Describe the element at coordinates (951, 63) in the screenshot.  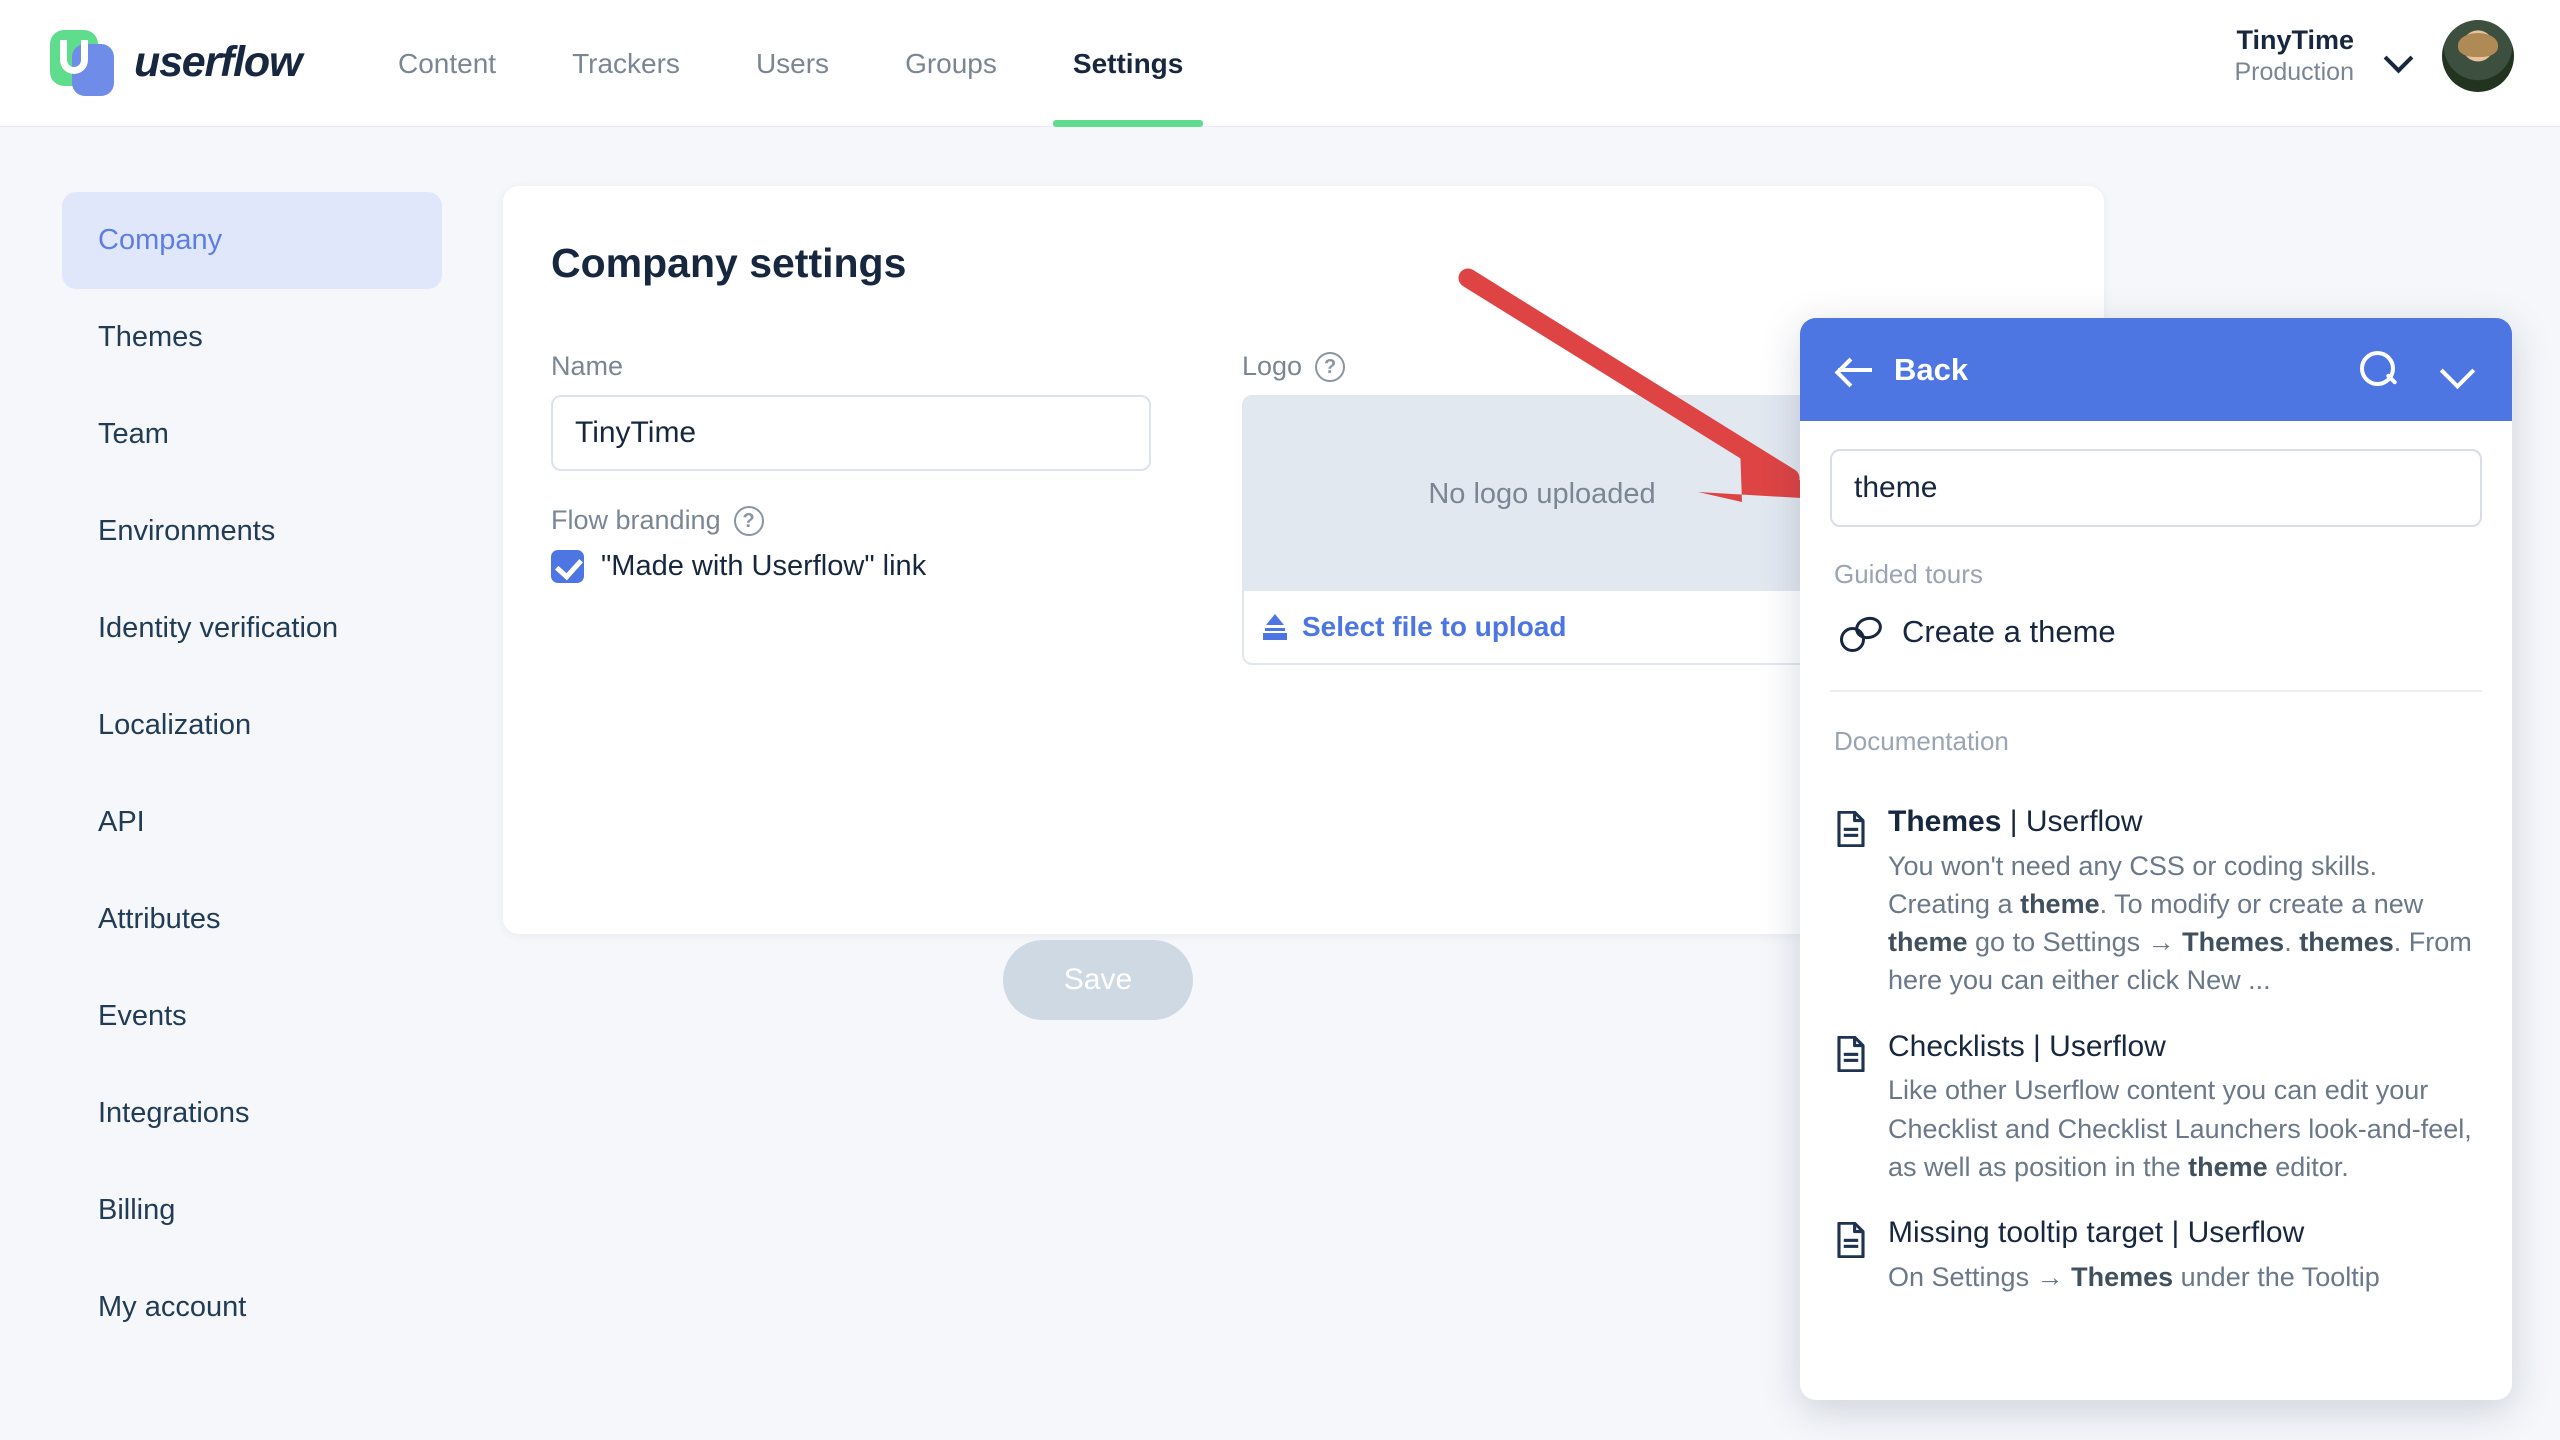
I see `nav-item-groups: Groups` at that location.